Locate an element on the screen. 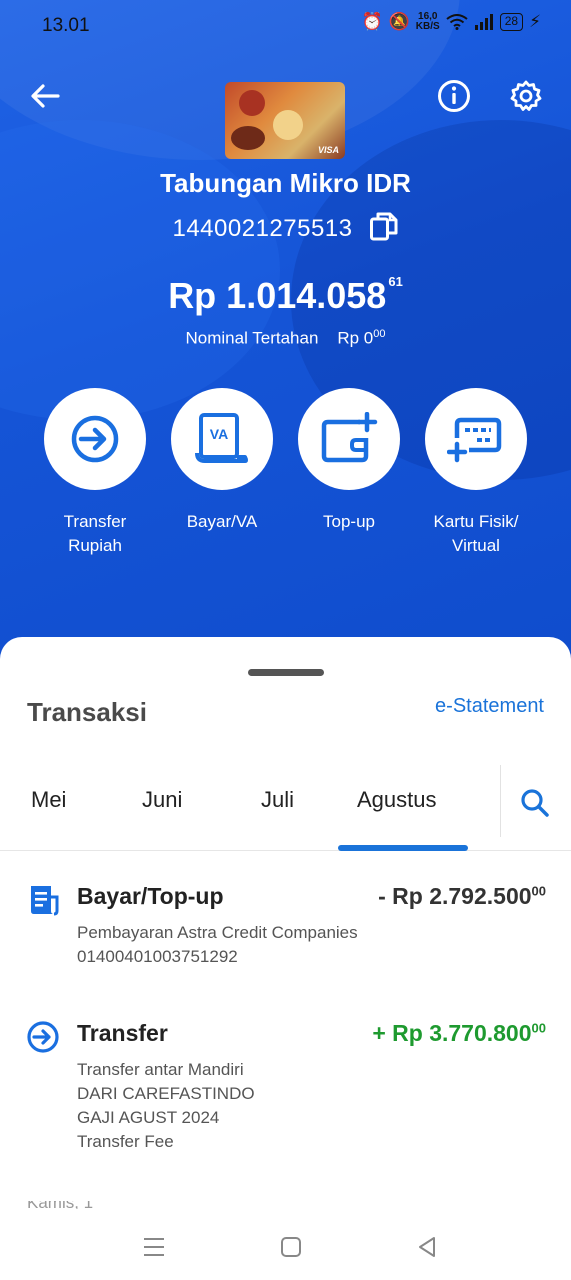 The height and width of the screenshot is (1280, 571). txn-amount: - Rp 2.792.50000 is located at coordinates (462, 896).